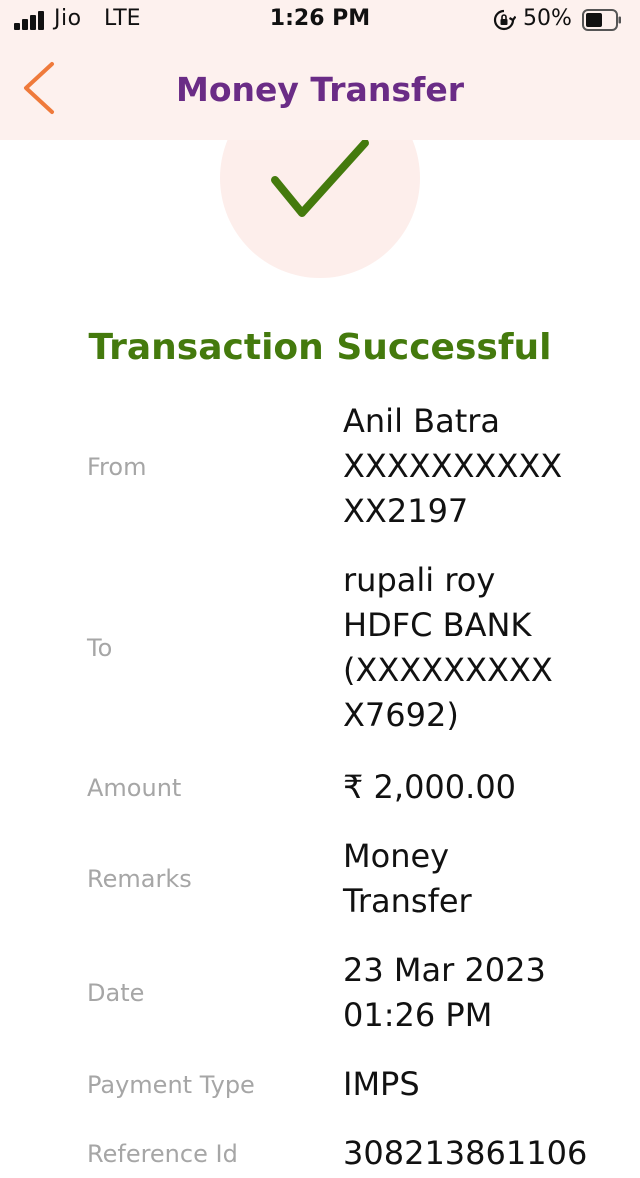  I want to click on from-value: Anil Batra XXXXXXXXXX XX2197, so click(488, 466).